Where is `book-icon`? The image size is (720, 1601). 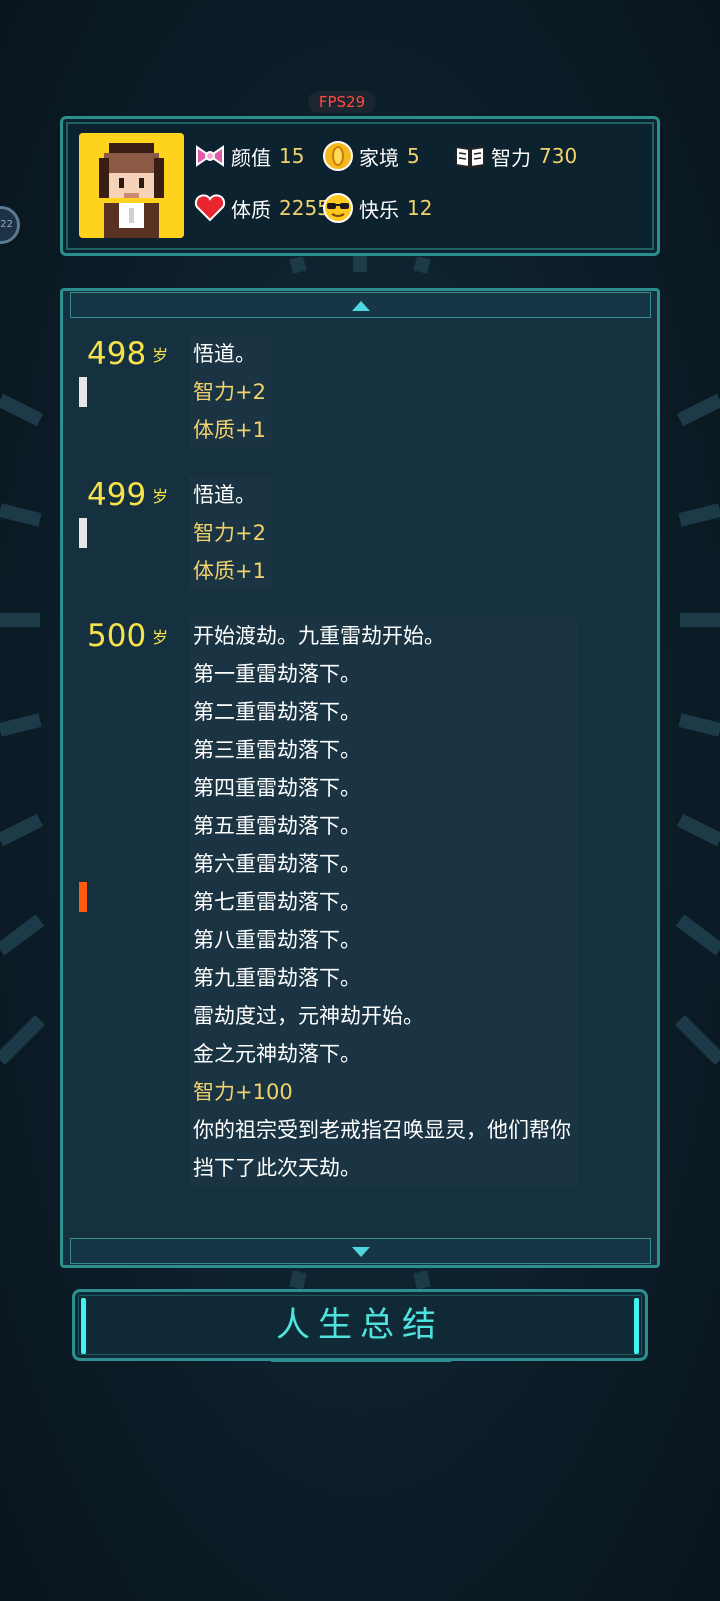
book-icon is located at coordinates (470, 157).